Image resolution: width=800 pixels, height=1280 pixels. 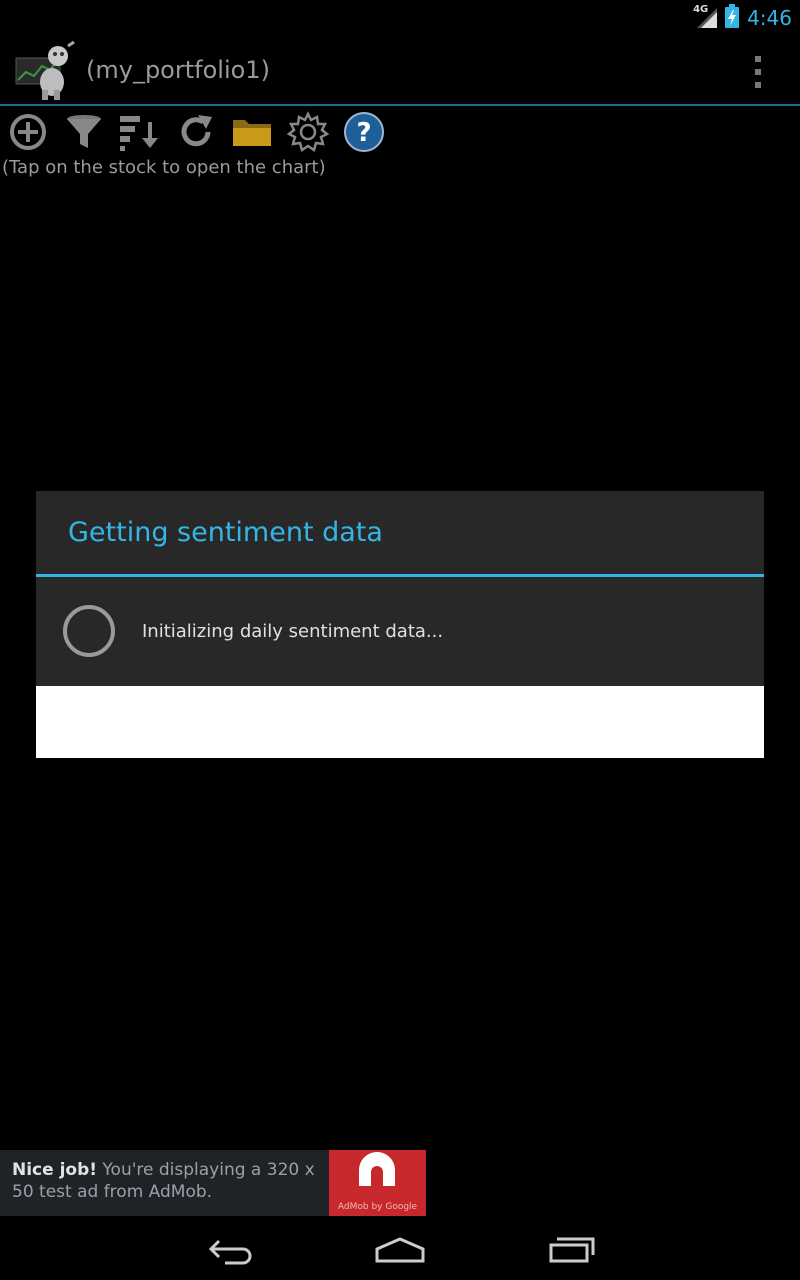 What do you see at coordinates (47, 71) in the screenshot?
I see `app-logo-icon` at bounding box center [47, 71].